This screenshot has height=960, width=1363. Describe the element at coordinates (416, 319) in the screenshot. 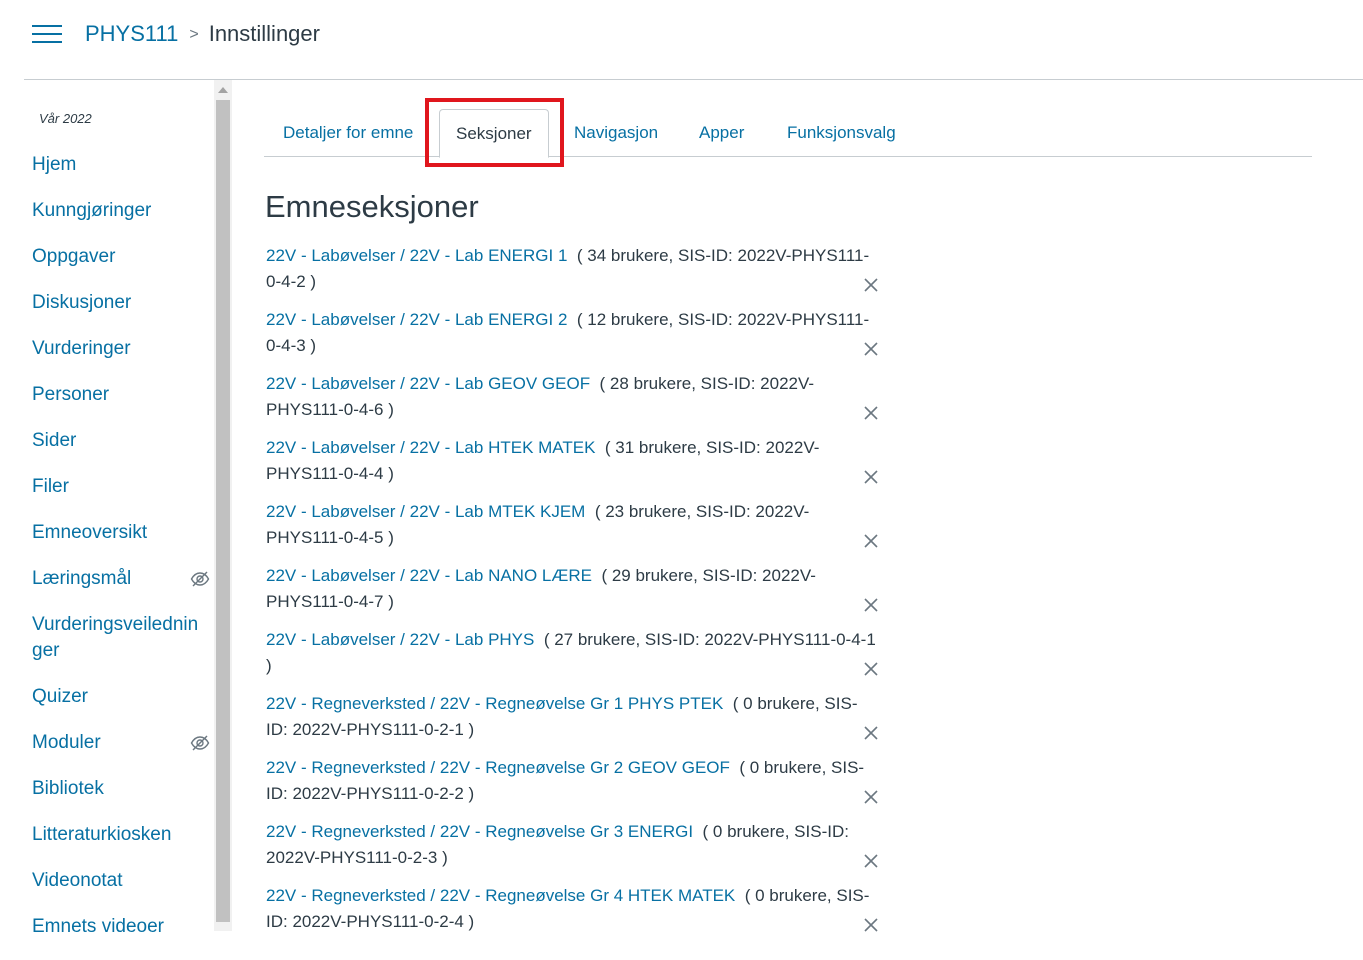

I see `section-link: 22V - Labøvelser / 22V - Lab ENERGI 2` at that location.